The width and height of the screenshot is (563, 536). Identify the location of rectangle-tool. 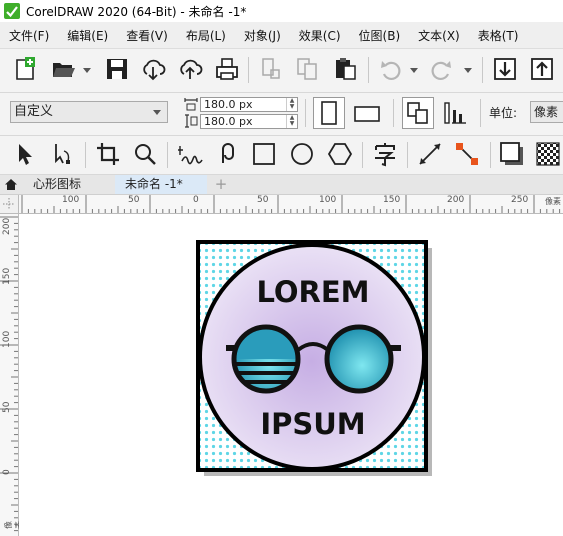
(264, 154).